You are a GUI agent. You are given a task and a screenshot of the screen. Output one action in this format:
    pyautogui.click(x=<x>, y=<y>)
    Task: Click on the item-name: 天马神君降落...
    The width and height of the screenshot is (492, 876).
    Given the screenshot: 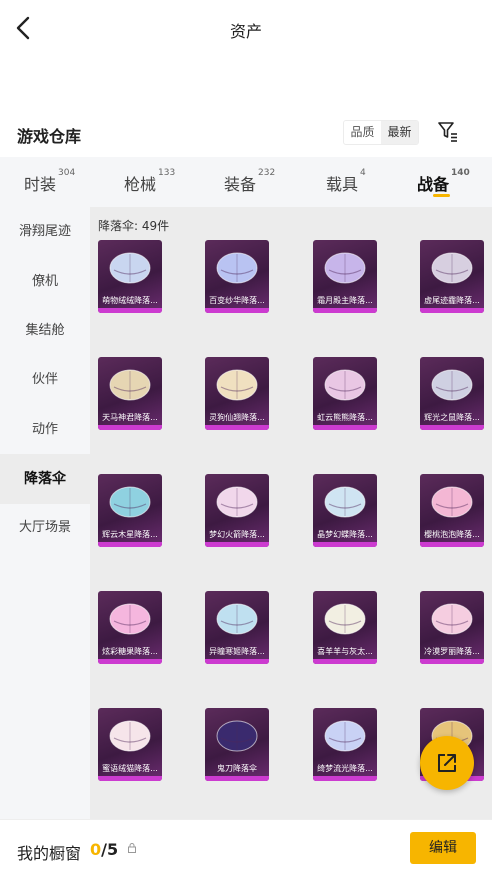 What is the action you would take?
    pyautogui.click(x=130, y=417)
    